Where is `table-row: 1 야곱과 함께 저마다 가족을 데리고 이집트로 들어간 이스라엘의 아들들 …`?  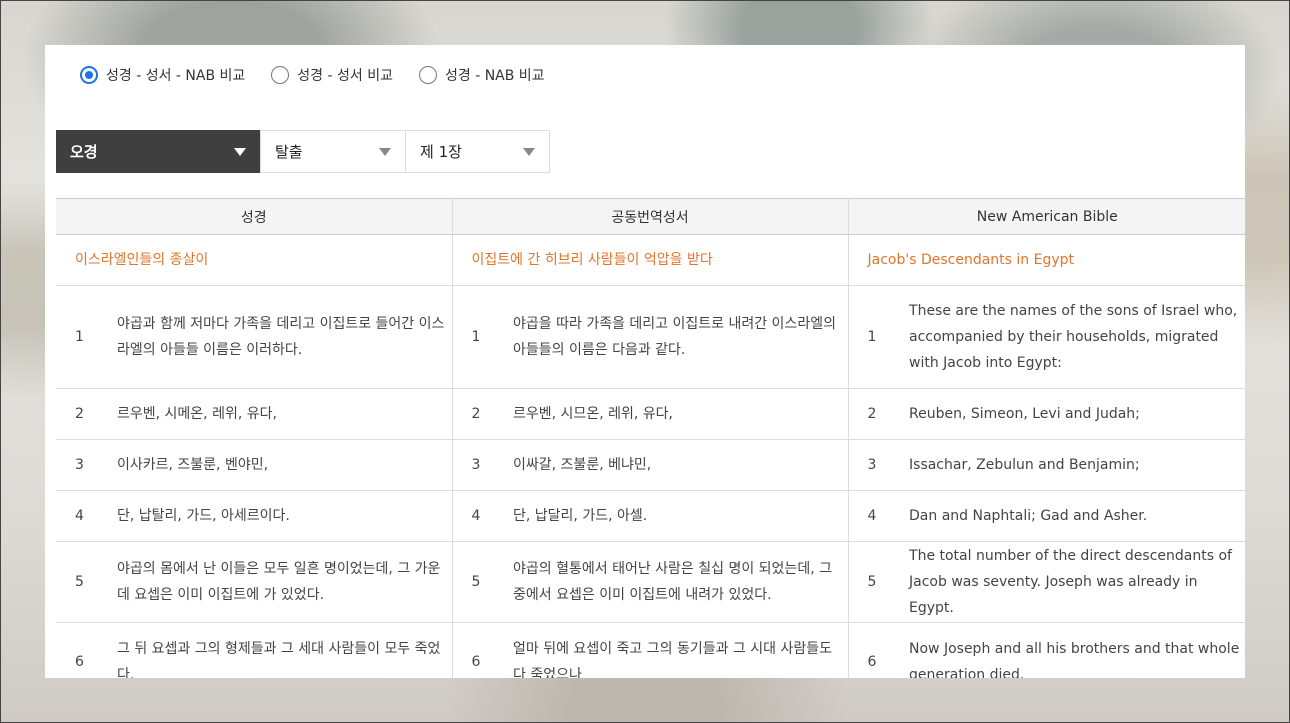
table-row: 1 야곱과 함께 저마다 가족을 데리고 이집트로 들어간 이스라엘의 아들들 … is located at coordinates (650, 337).